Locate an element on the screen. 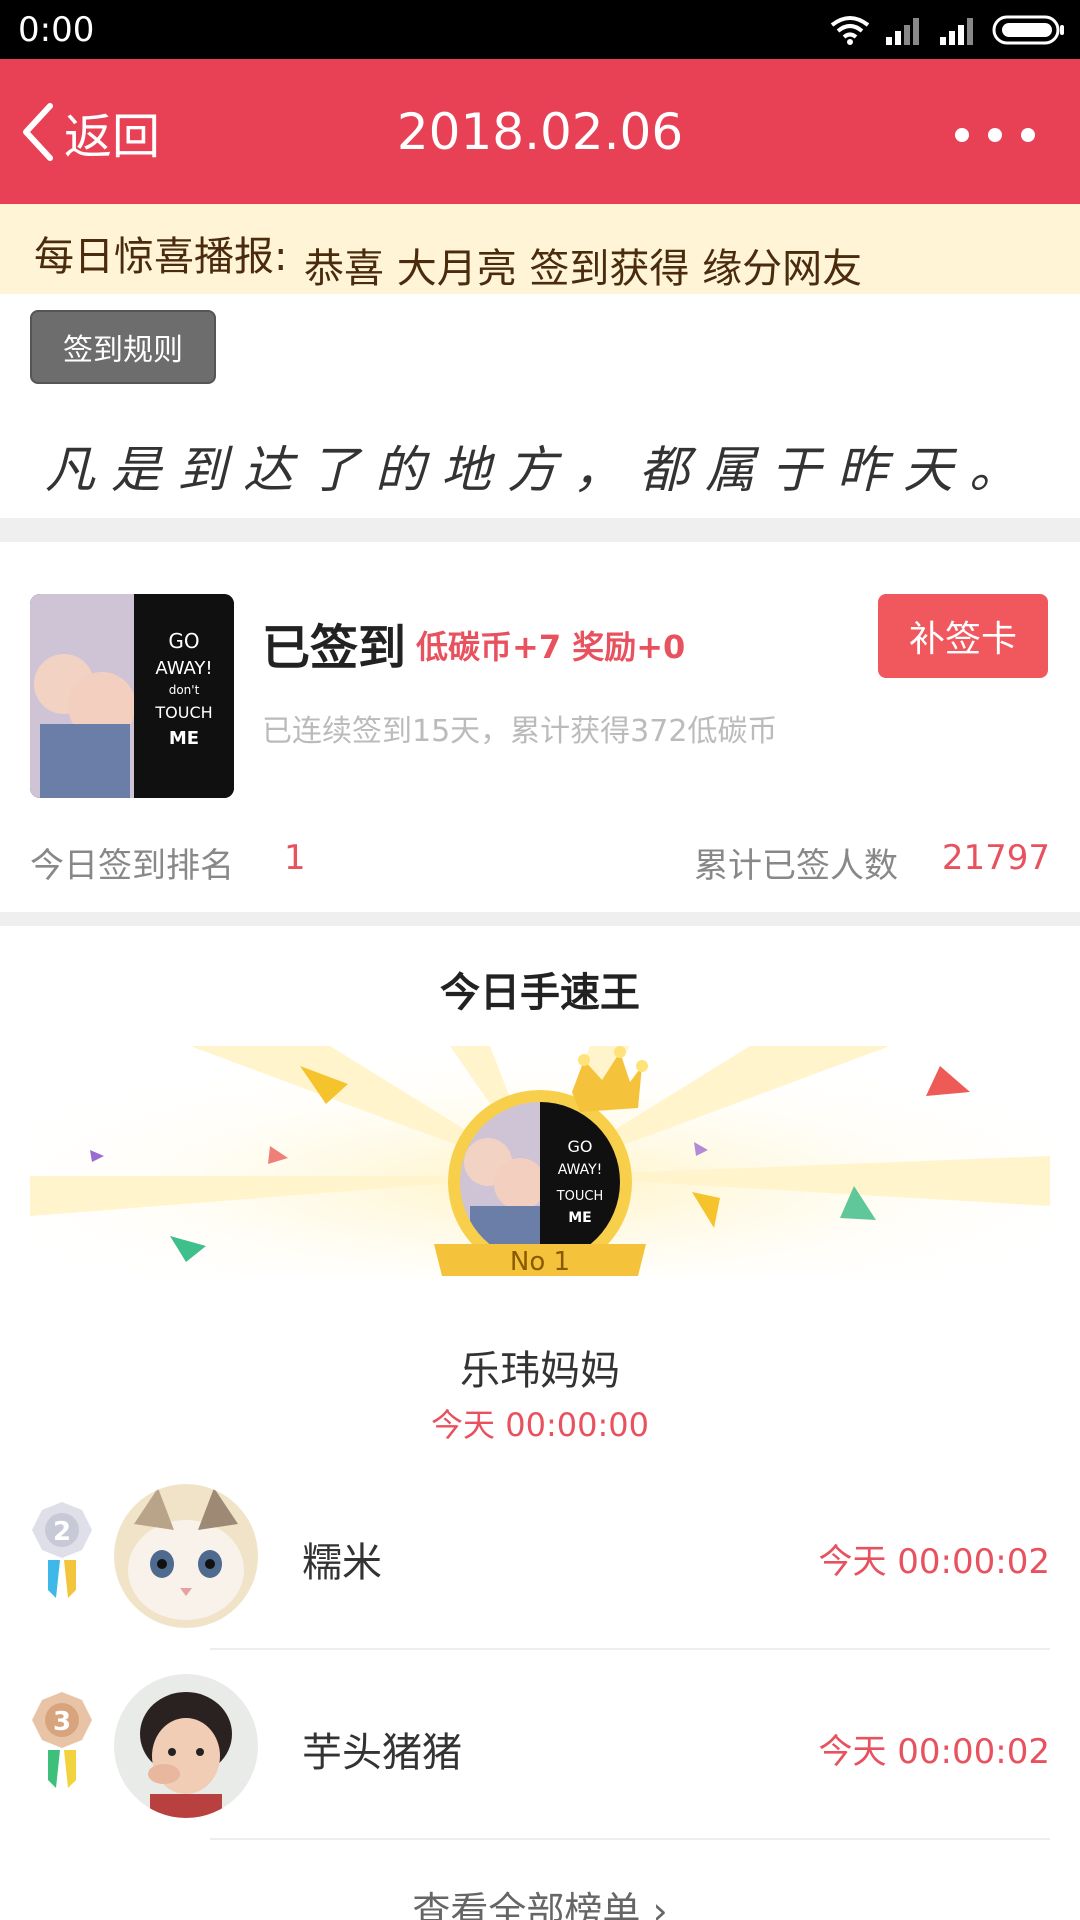 The width and height of the screenshot is (1080, 1920). makeup-card-button: 补签卡 is located at coordinates (963, 636).